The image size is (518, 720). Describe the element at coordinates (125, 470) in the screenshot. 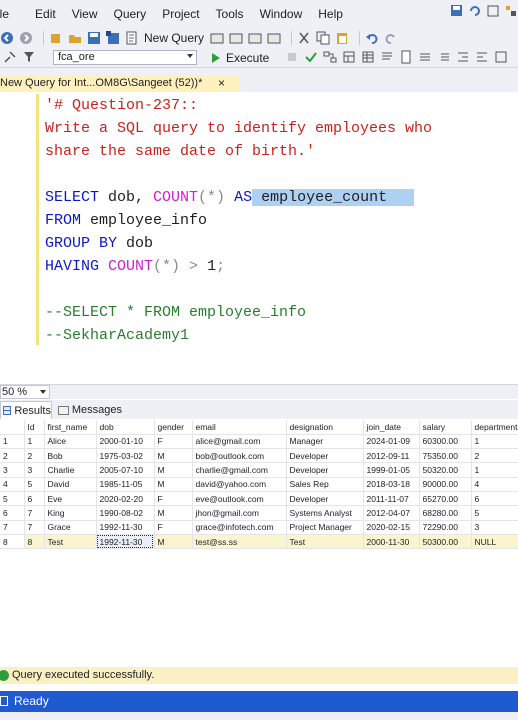

I see `table-cell: 2005-07-10` at that location.